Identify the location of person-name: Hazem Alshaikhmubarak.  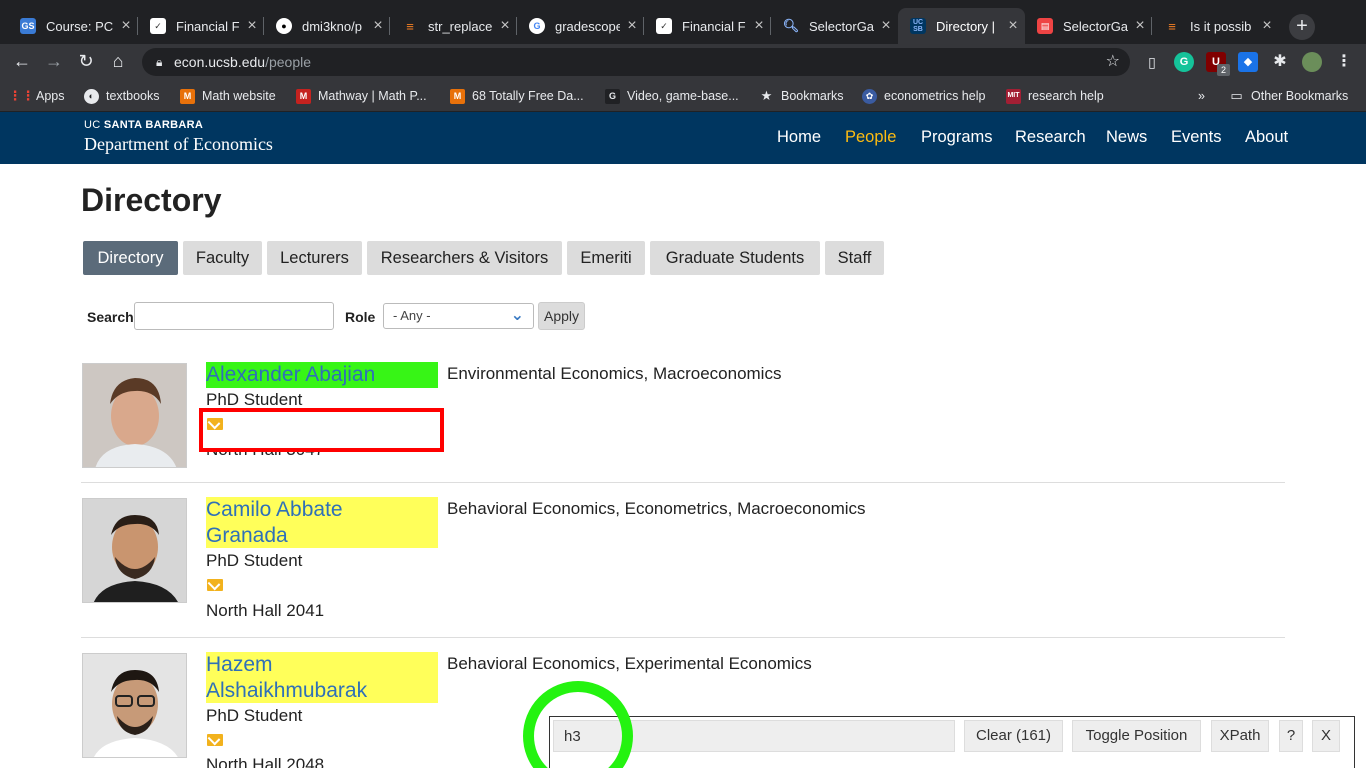
(322, 677).